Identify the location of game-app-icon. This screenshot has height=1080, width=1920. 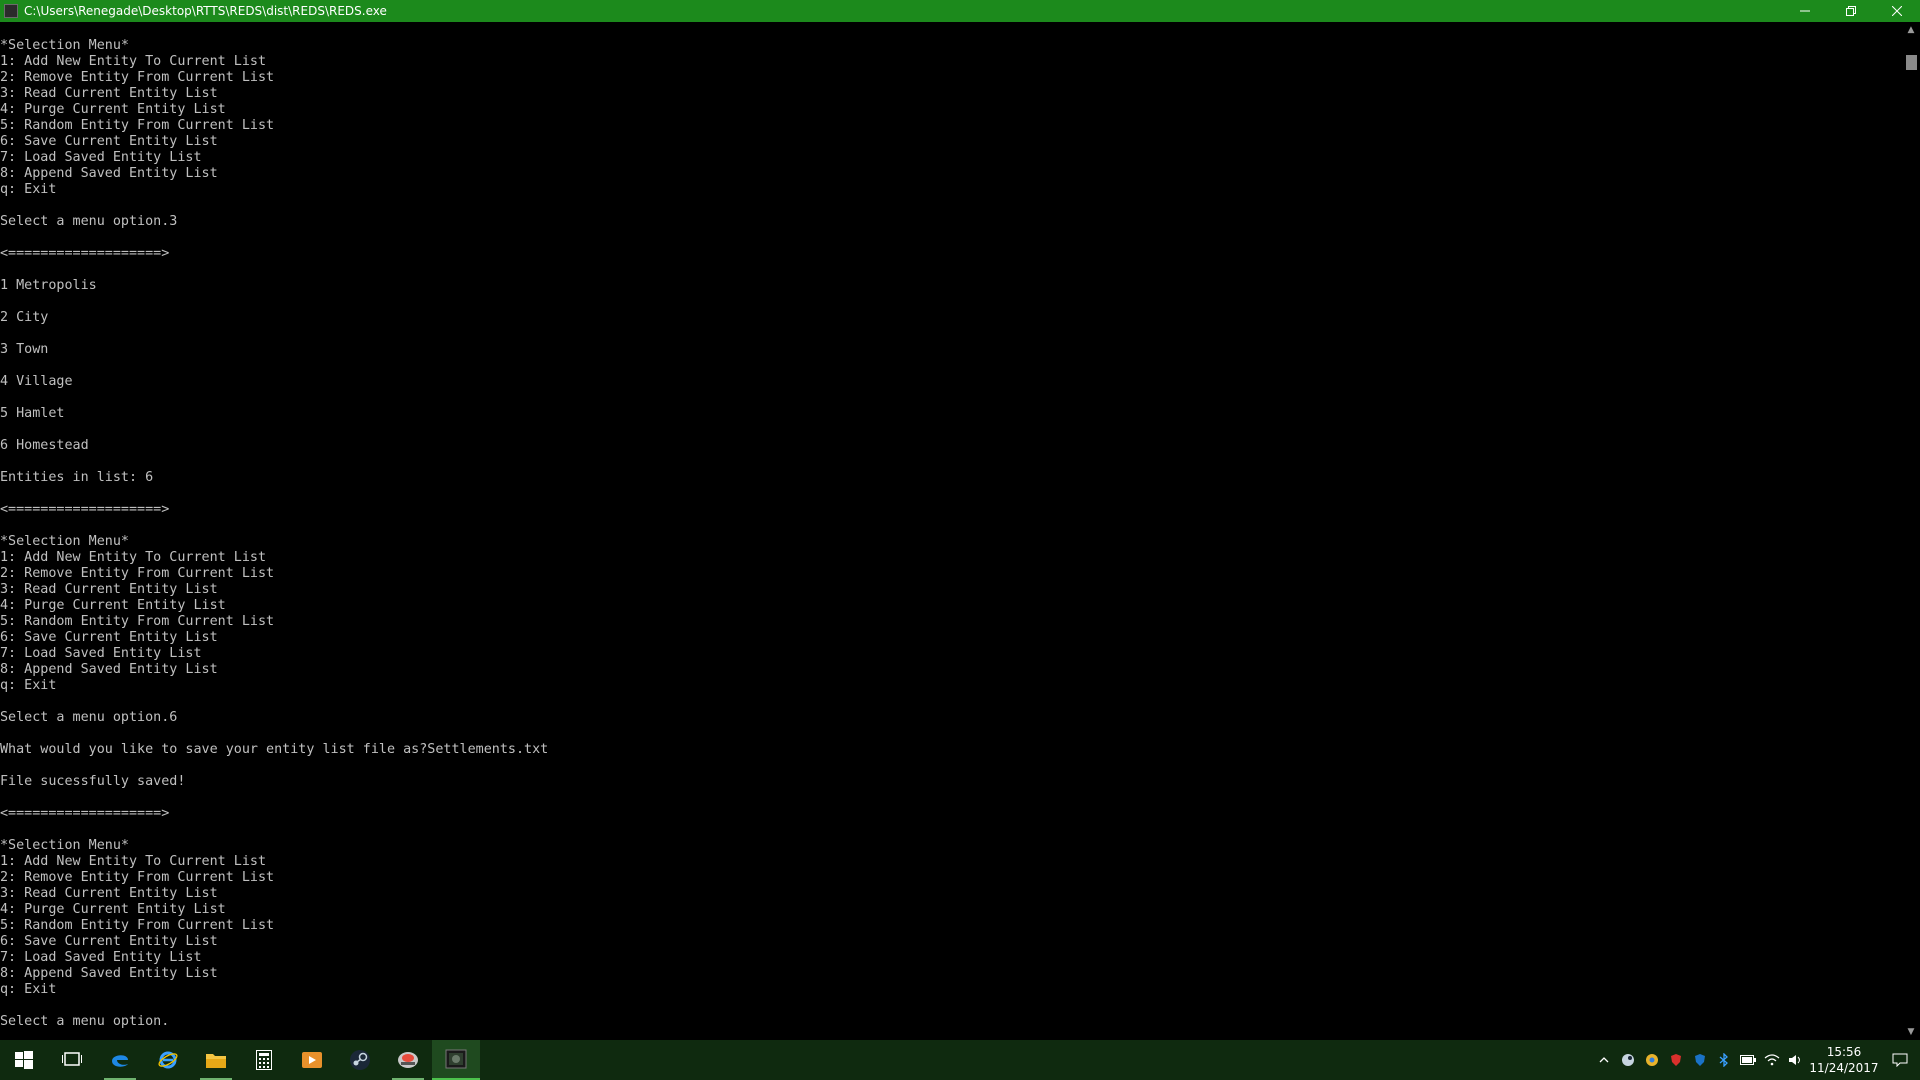
(408, 1060).